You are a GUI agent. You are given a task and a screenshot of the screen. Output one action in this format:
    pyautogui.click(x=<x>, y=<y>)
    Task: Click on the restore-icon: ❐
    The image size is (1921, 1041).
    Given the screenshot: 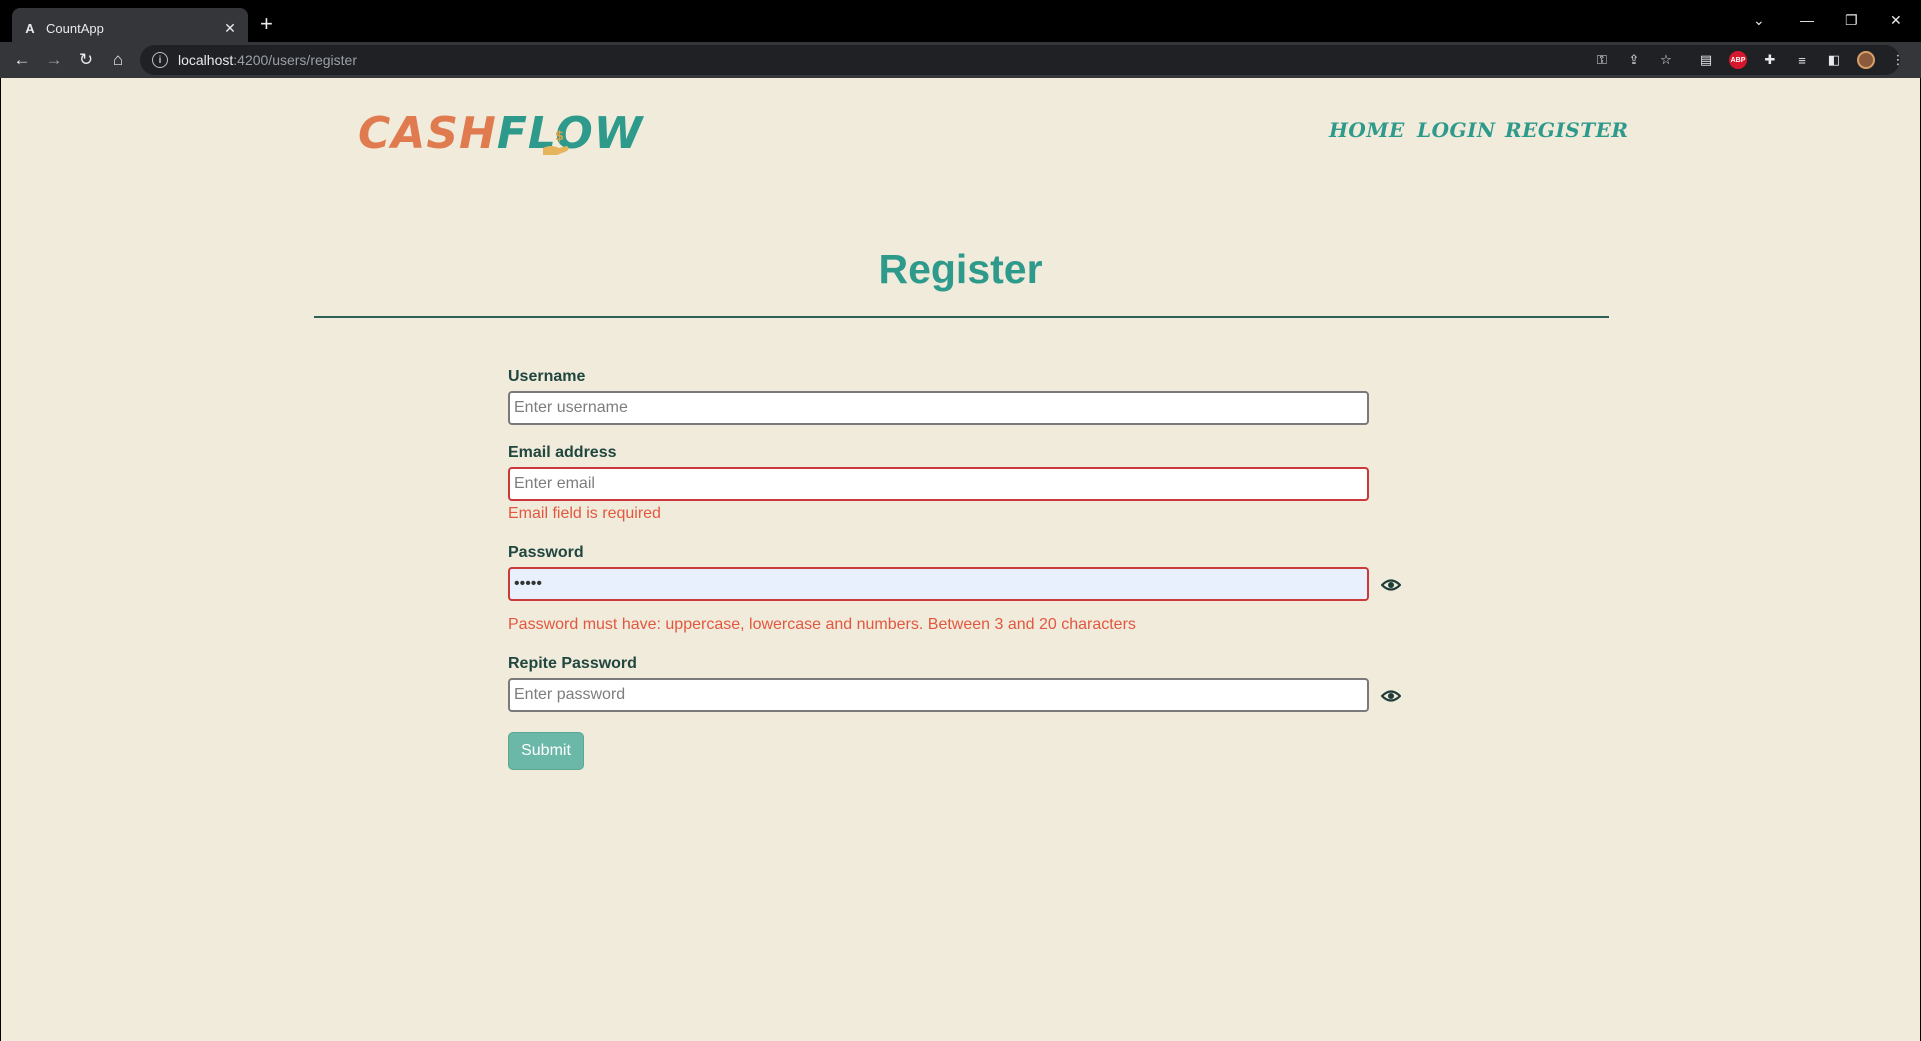 What is the action you would take?
    pyautogui.click(x=1851, y=20)
    